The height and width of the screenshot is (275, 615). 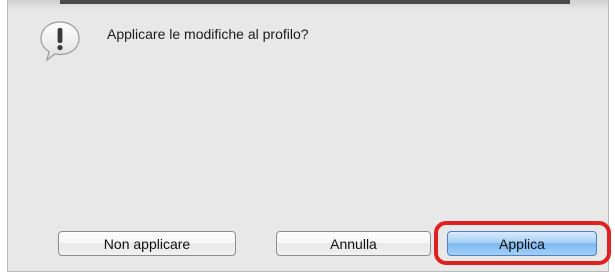 I want to click on dont-apply-button: Non applicare, so click(x=147, y=243).